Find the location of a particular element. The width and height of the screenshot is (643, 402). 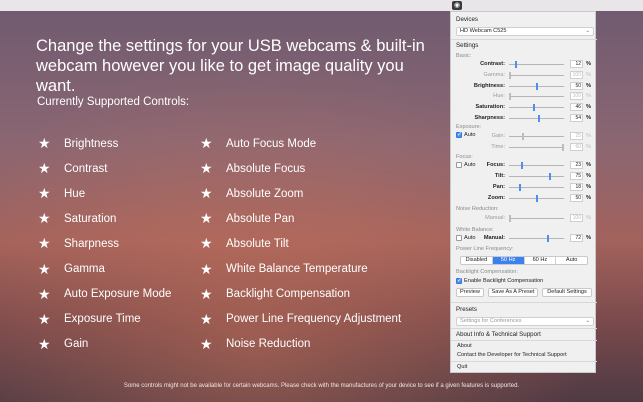

value-field: 72 is located at coordinates (576, 238).